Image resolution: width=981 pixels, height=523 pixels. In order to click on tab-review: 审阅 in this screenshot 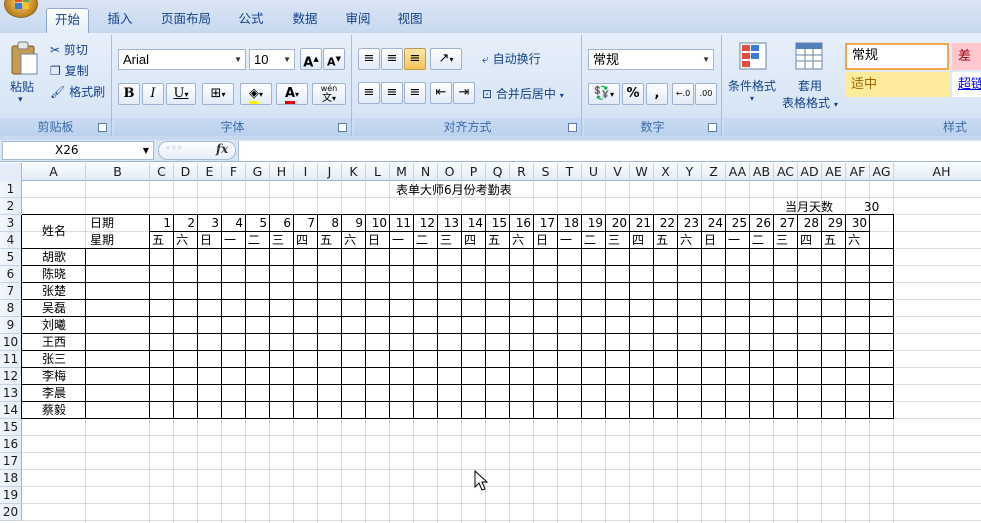, I will do `click(358, 20)`.